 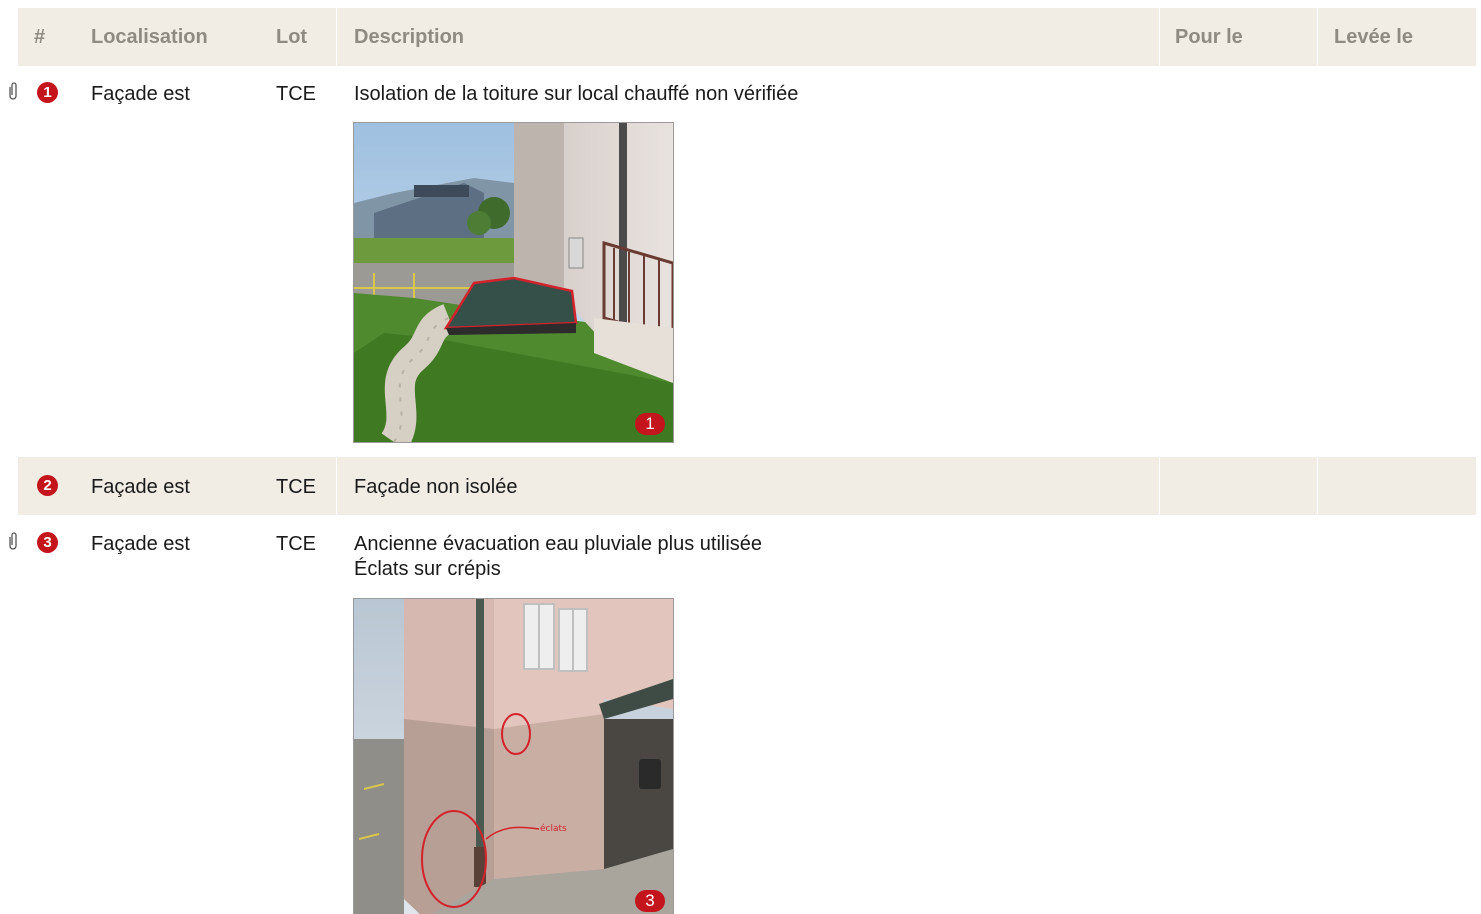 I want to click on issue-photo-thumbnail: 1, so click(x=513, y=282).